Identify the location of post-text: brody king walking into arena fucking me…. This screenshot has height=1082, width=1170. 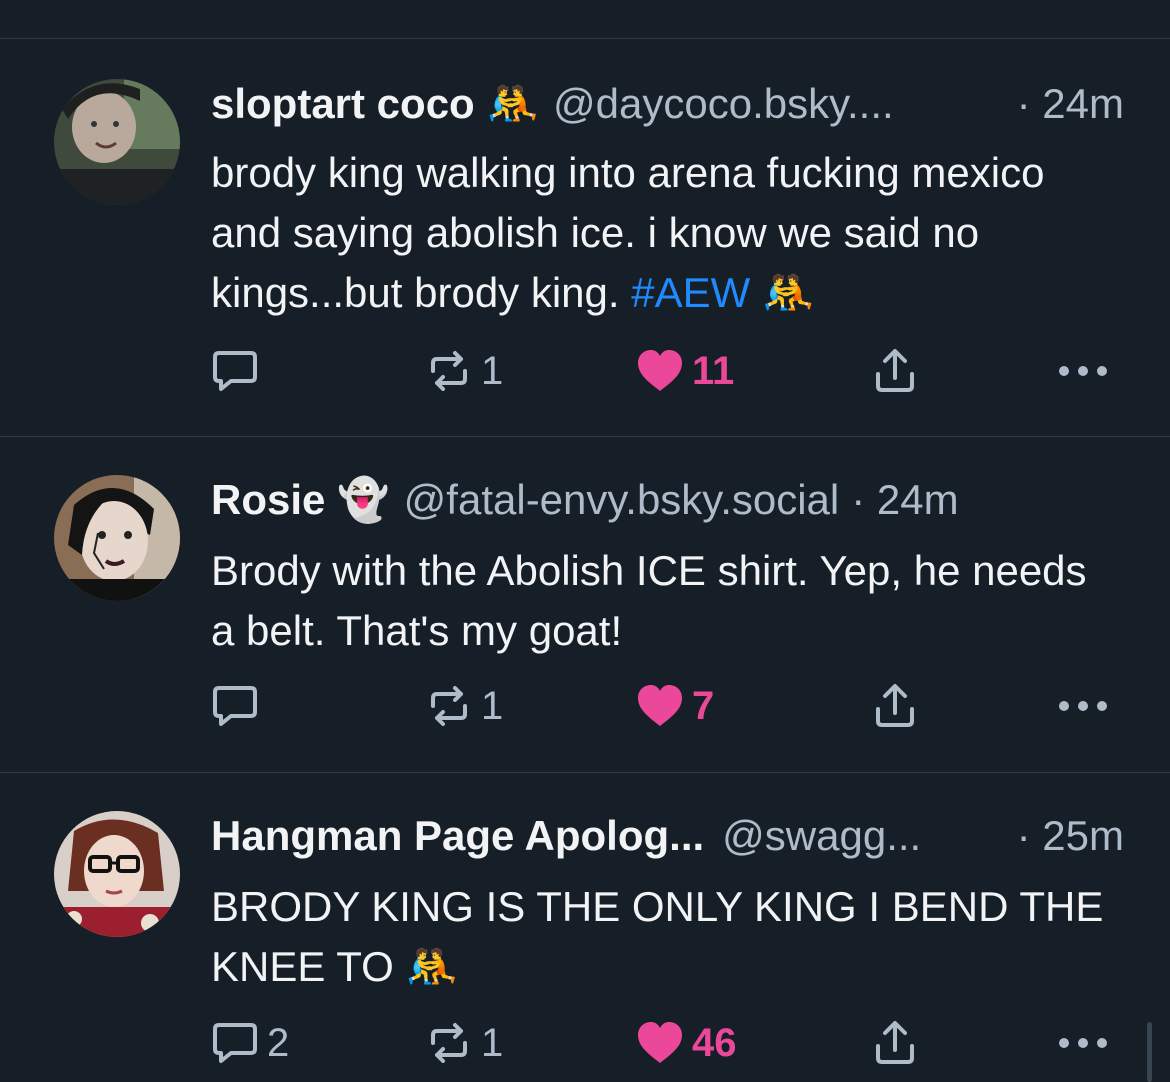
(661, 233).